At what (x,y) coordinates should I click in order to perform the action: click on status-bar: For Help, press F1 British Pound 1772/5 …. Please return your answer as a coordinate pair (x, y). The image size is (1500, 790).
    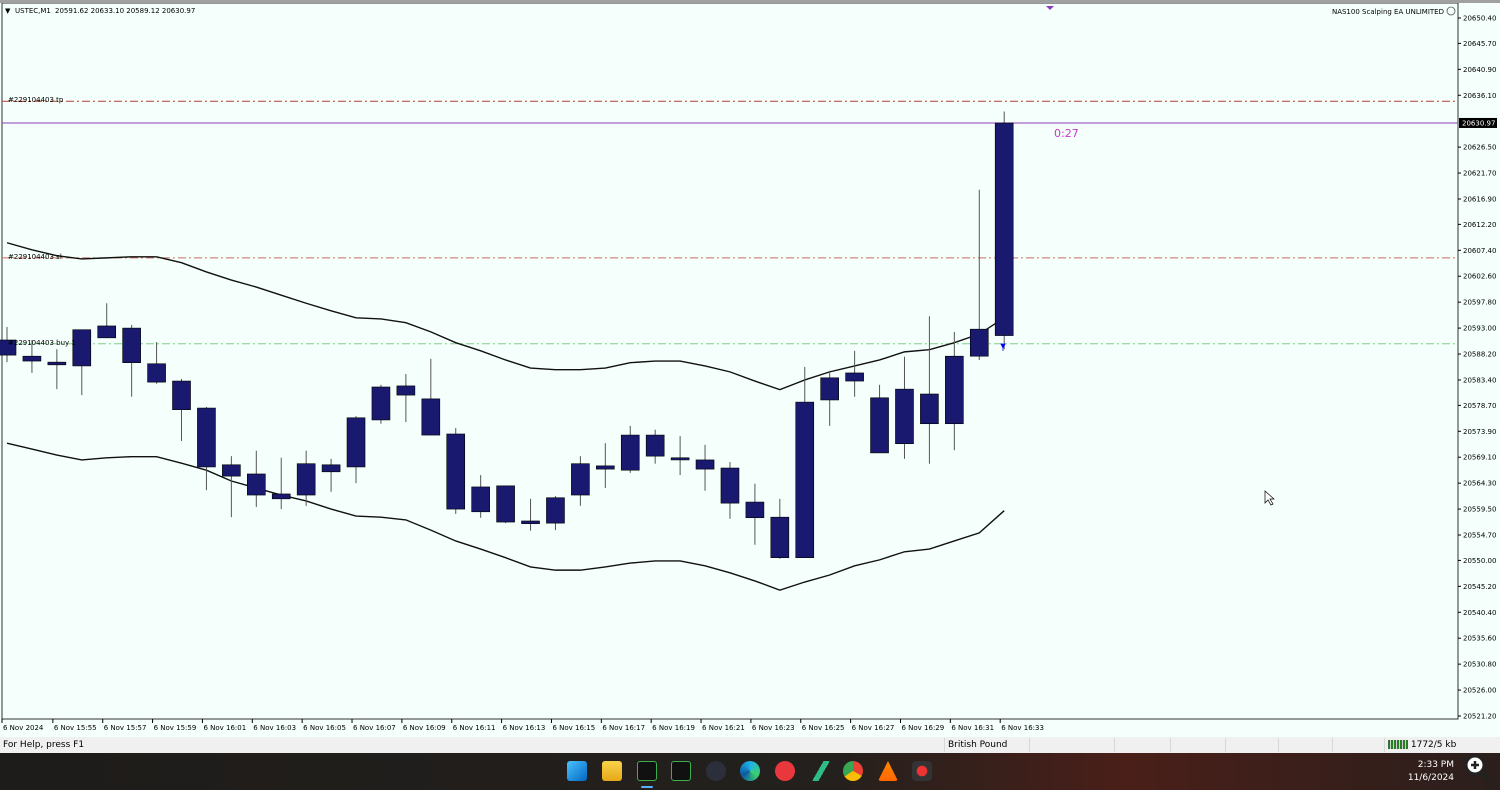
    Looking at the image, I should click on (750, 745).